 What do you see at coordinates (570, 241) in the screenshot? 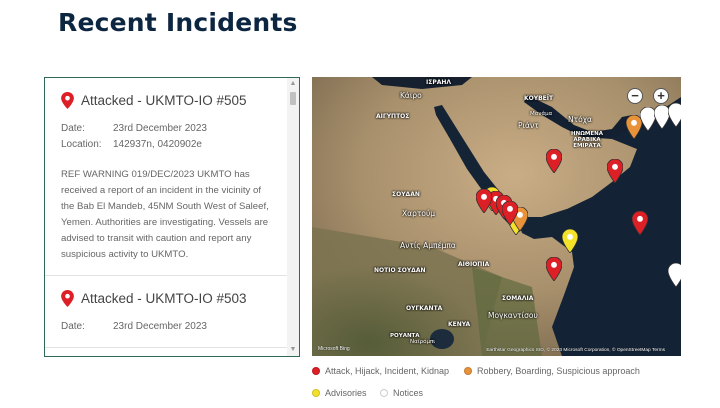
I see `advisory-marker` at bounding box center [570, 241].